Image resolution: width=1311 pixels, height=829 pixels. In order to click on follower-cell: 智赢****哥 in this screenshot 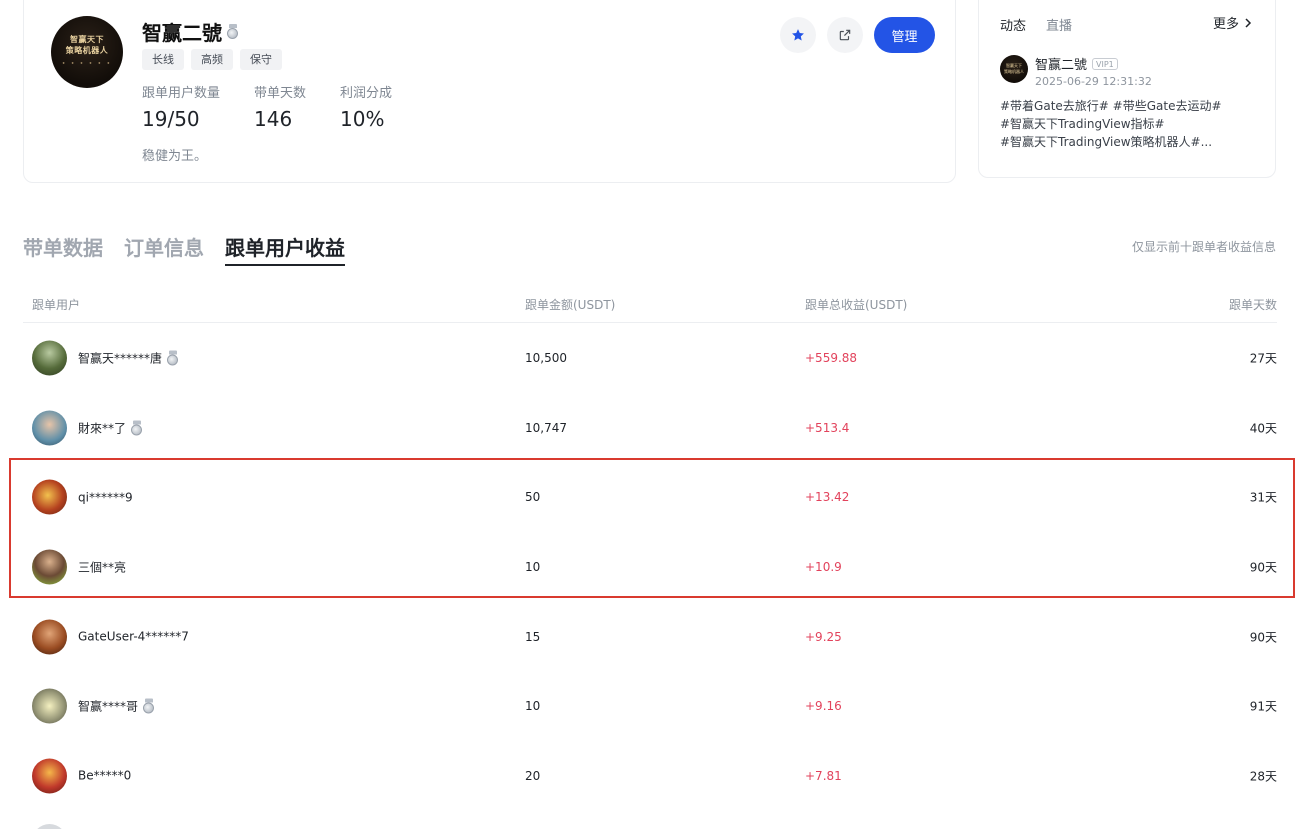, I will do `click(93, 706)`.